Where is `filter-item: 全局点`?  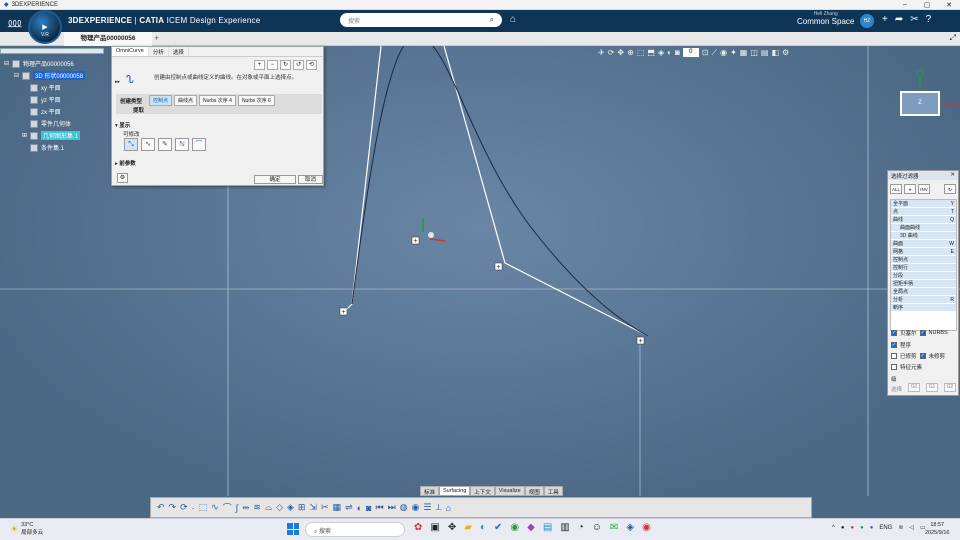 filter-item: 全局点 is located at coordinates (923, 292).